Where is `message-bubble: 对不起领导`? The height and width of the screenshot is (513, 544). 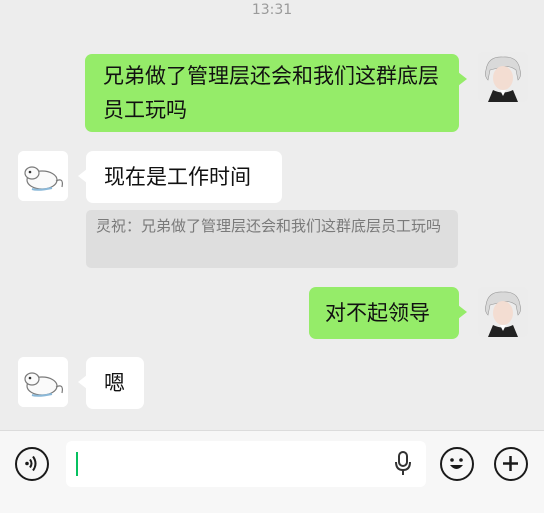
message-bubble: 对不起领导 is located at coordinates (388, 313).